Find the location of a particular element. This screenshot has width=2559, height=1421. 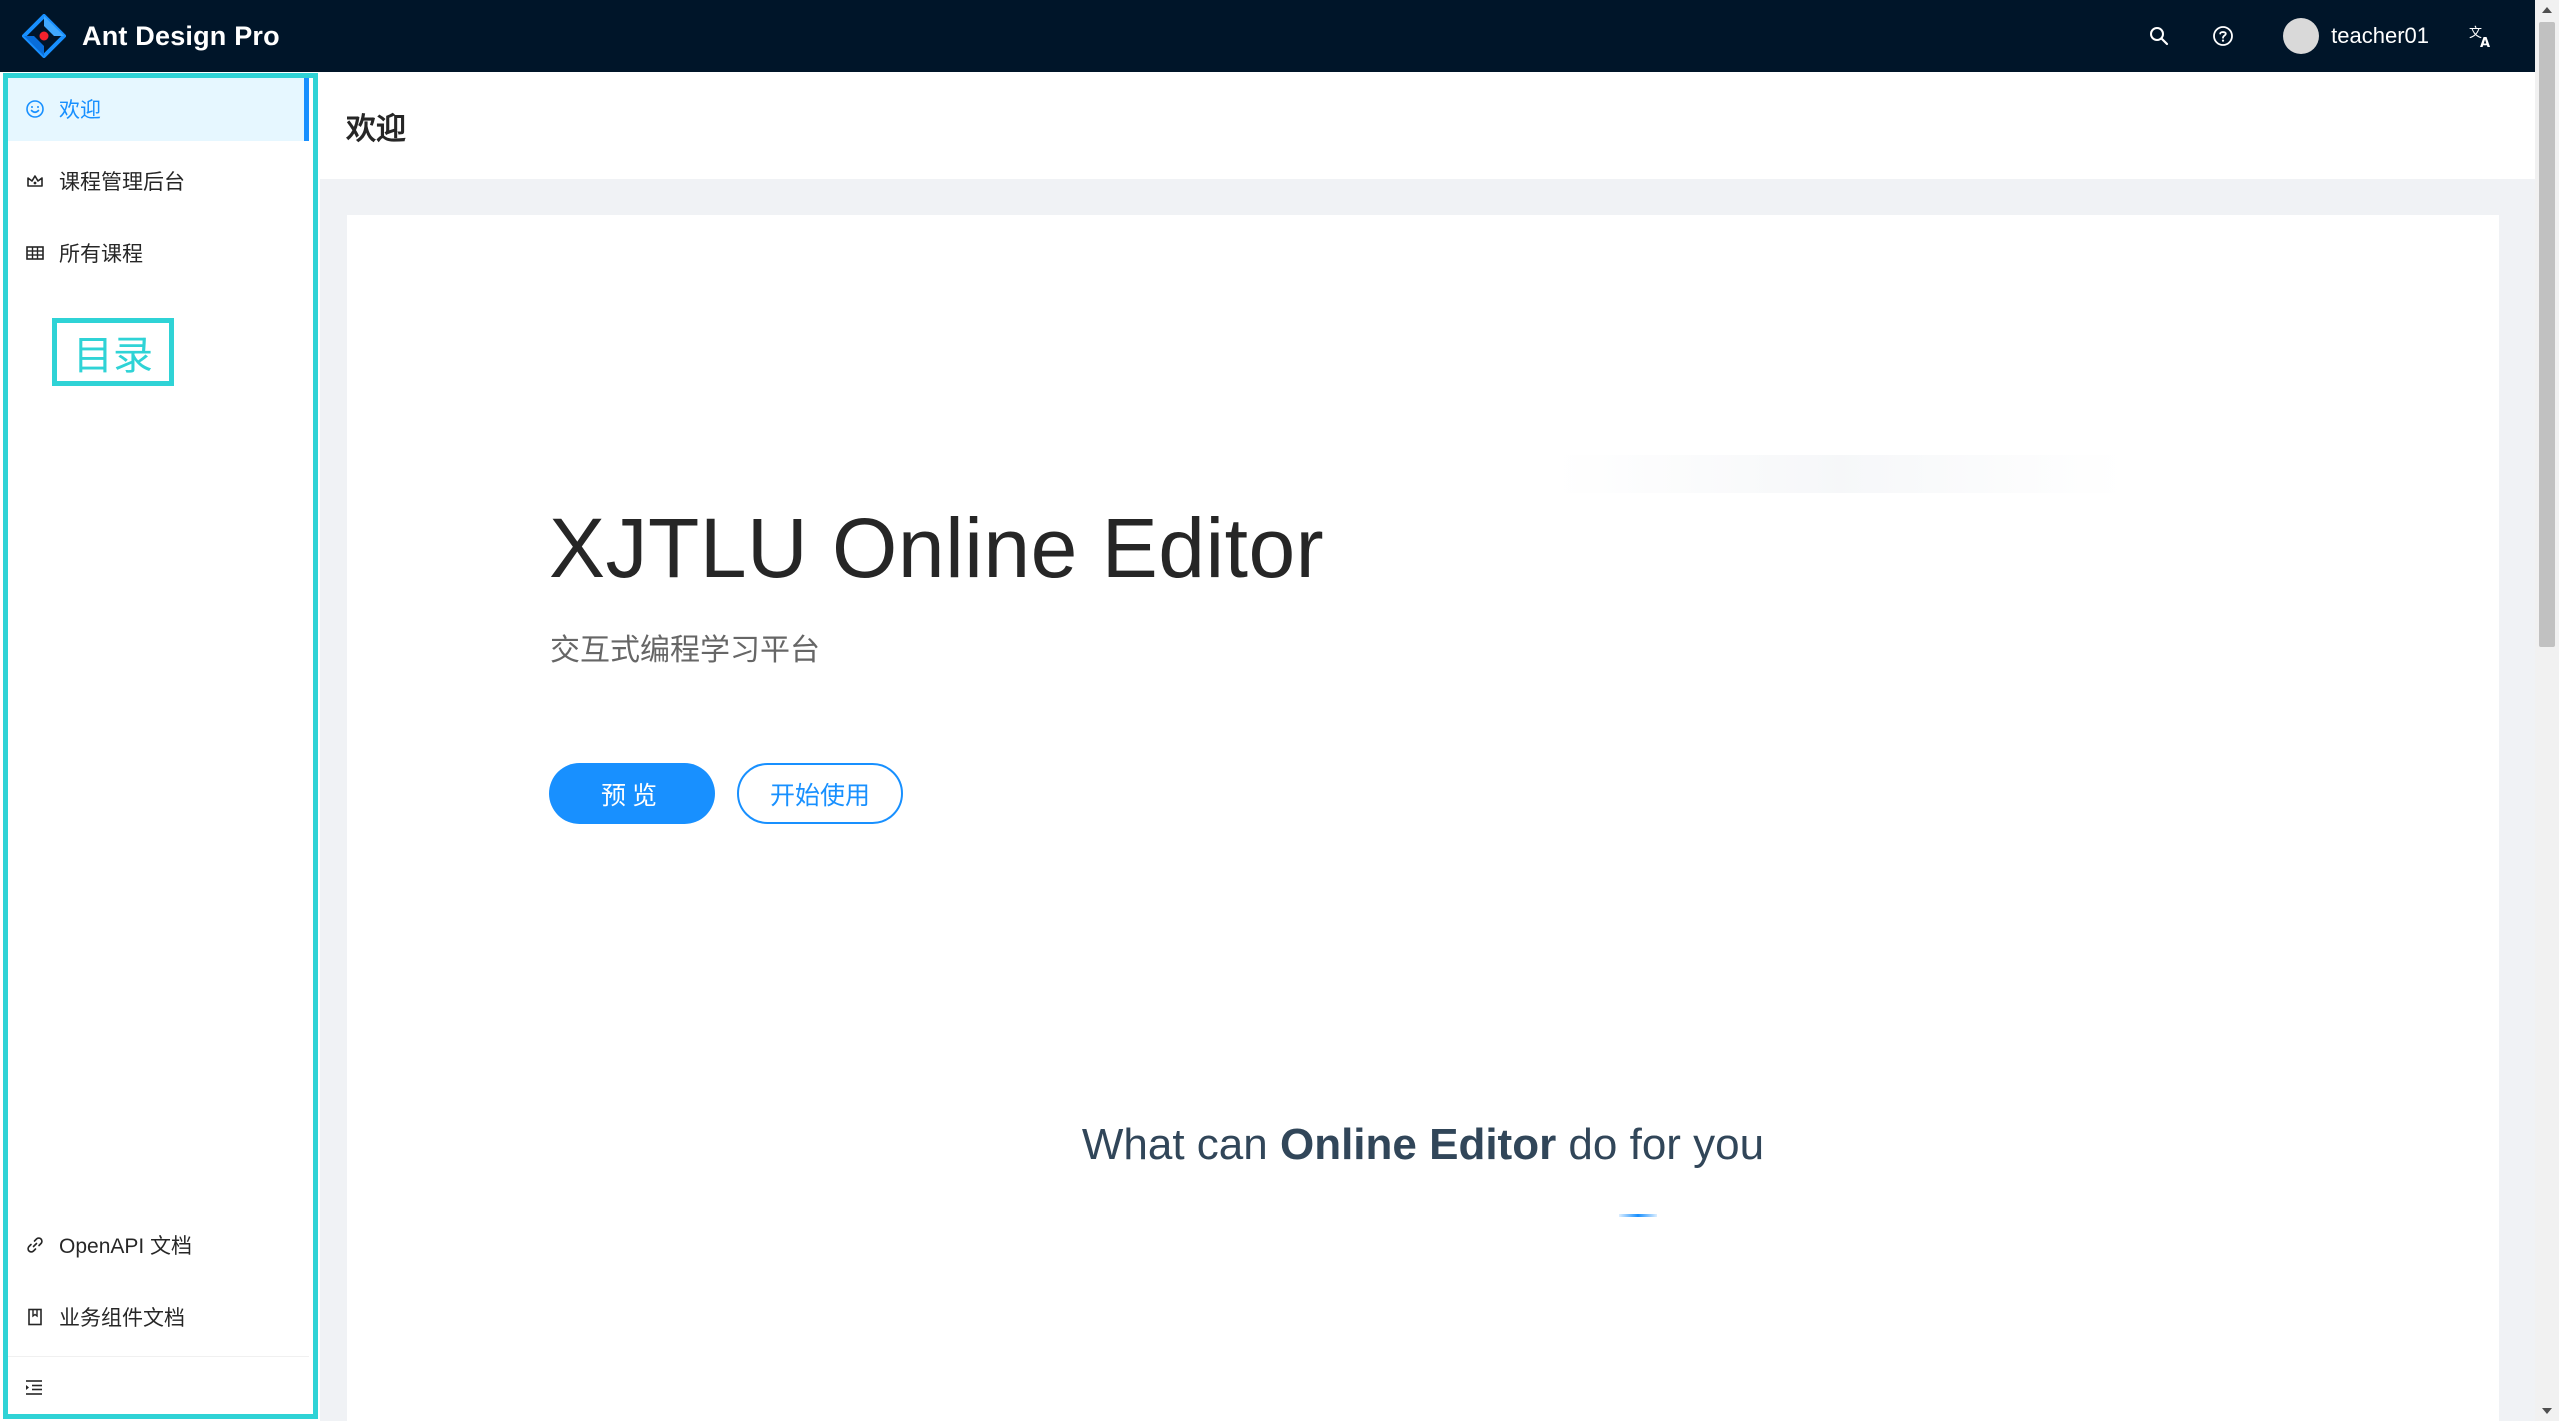

sidebar-item-label: 所有课程 is located at coordinates (101, 254).